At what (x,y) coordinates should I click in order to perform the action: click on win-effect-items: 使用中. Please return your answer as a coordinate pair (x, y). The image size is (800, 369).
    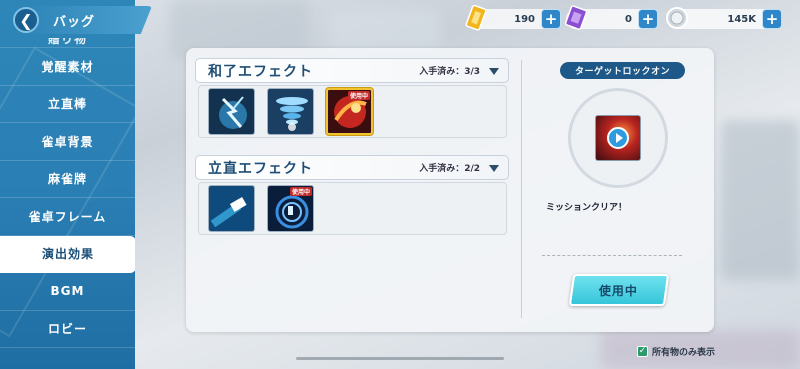
    Looking at the image, I should click on (352, 111).